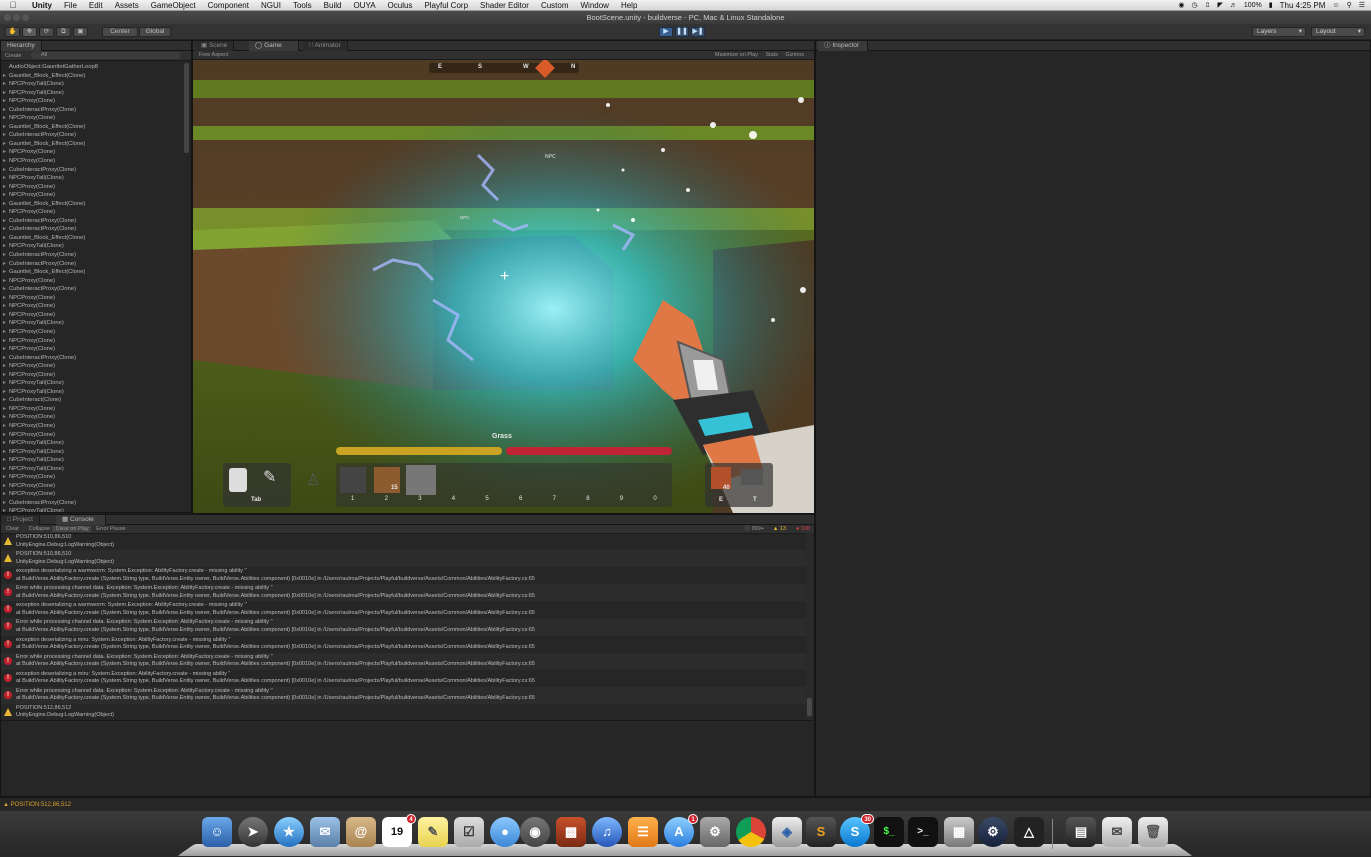 The height and width of the screenshot is (857, 1371). What do you see at coordinates (155, 32) in the screenshot?
I see `space-toggle: Global` at bounding box center [155, 32].